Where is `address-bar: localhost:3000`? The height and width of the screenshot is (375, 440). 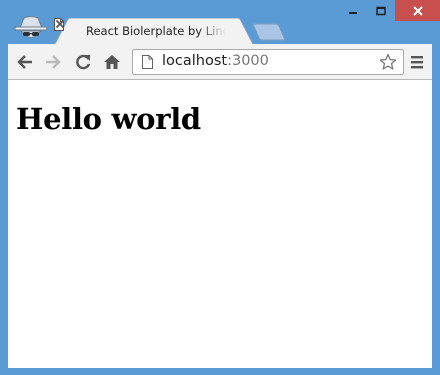
address-bar: localhost:3000 is located at coordinates (268, 62).